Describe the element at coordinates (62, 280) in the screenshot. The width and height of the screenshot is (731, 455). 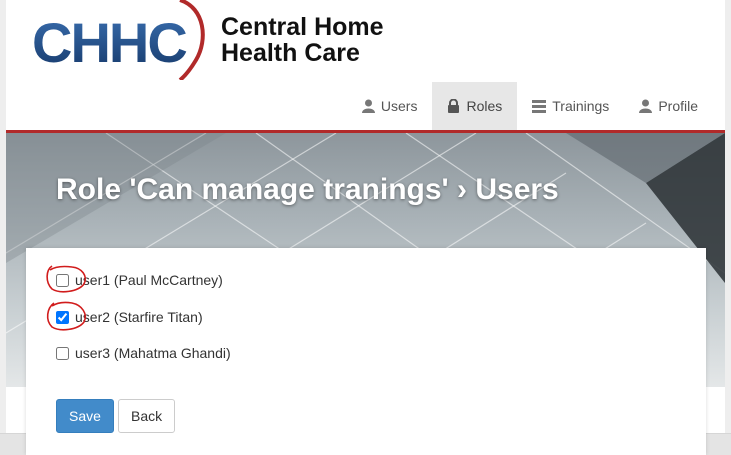
I see `user1-checkbox` at that location.